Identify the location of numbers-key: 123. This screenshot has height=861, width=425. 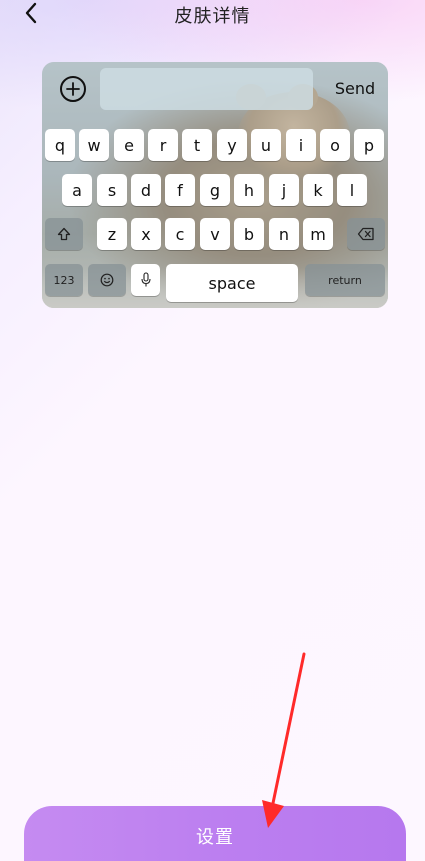
(64, 280).